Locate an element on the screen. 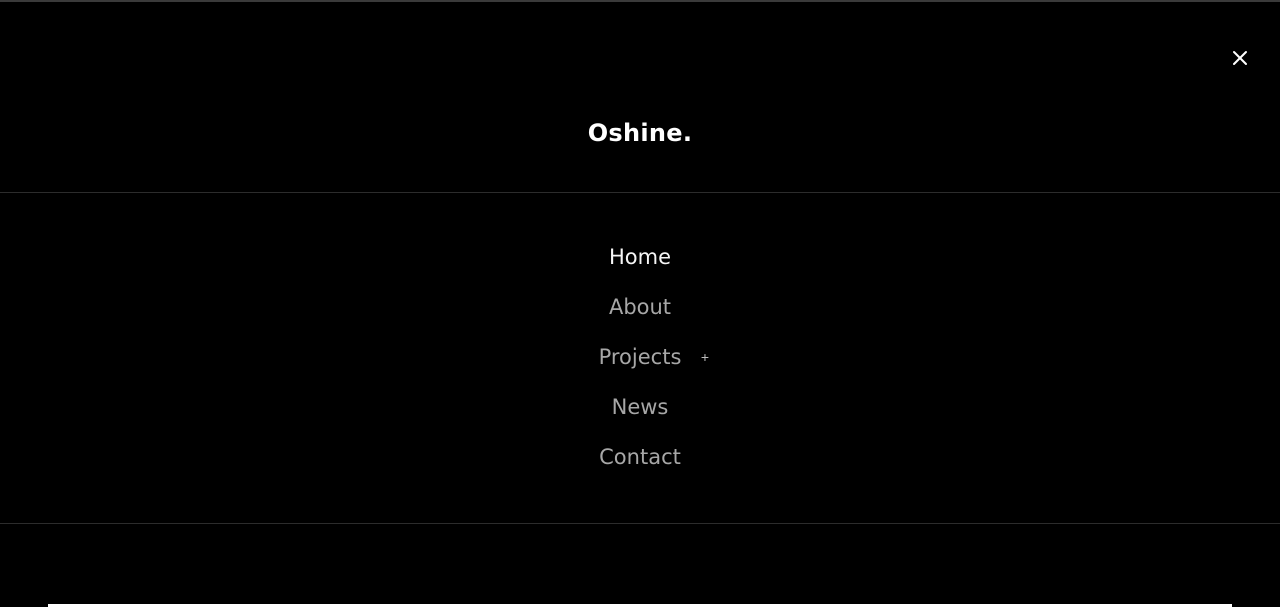  nav-link-contact: Contact is located at coordinates (640, 457).